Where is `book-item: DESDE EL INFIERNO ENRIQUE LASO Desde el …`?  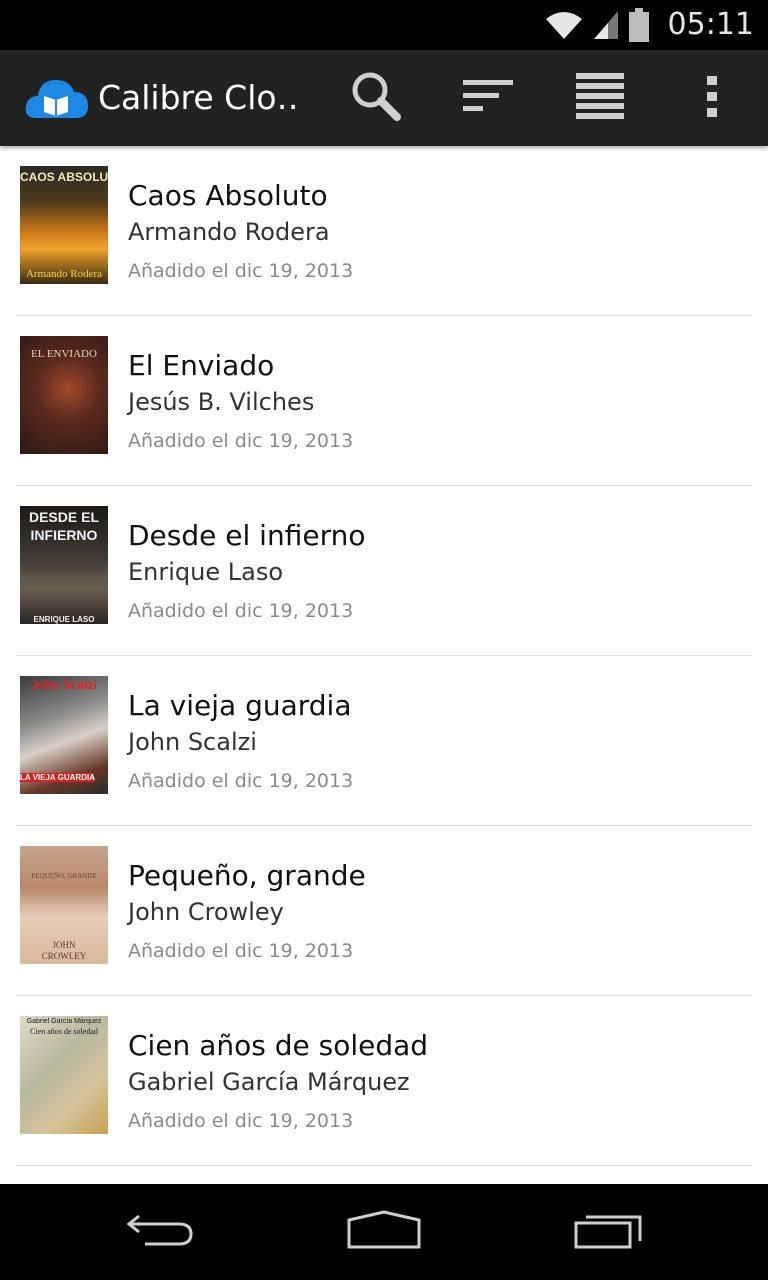 book-item: DESDE EL INFIERNO ENRIQUE LASO Desde el … is located at coordinates (384, 571).